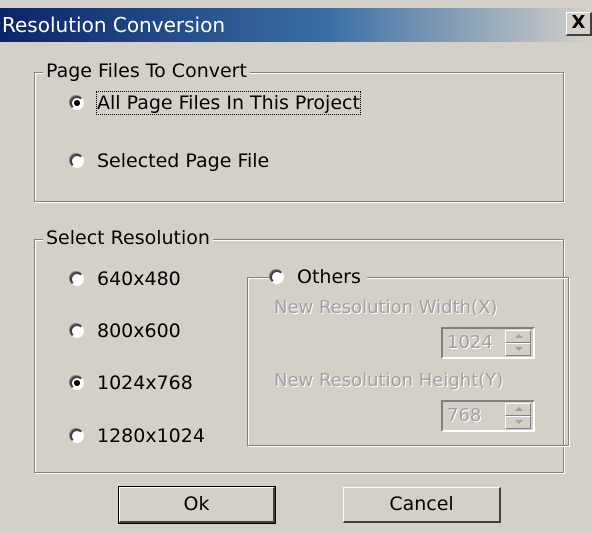 The height and width of the screenshot is (534, 592). Describe the element at coordinates (113, 25) in the screenshot. I see `window-title: Resolution Conversion` at that location.